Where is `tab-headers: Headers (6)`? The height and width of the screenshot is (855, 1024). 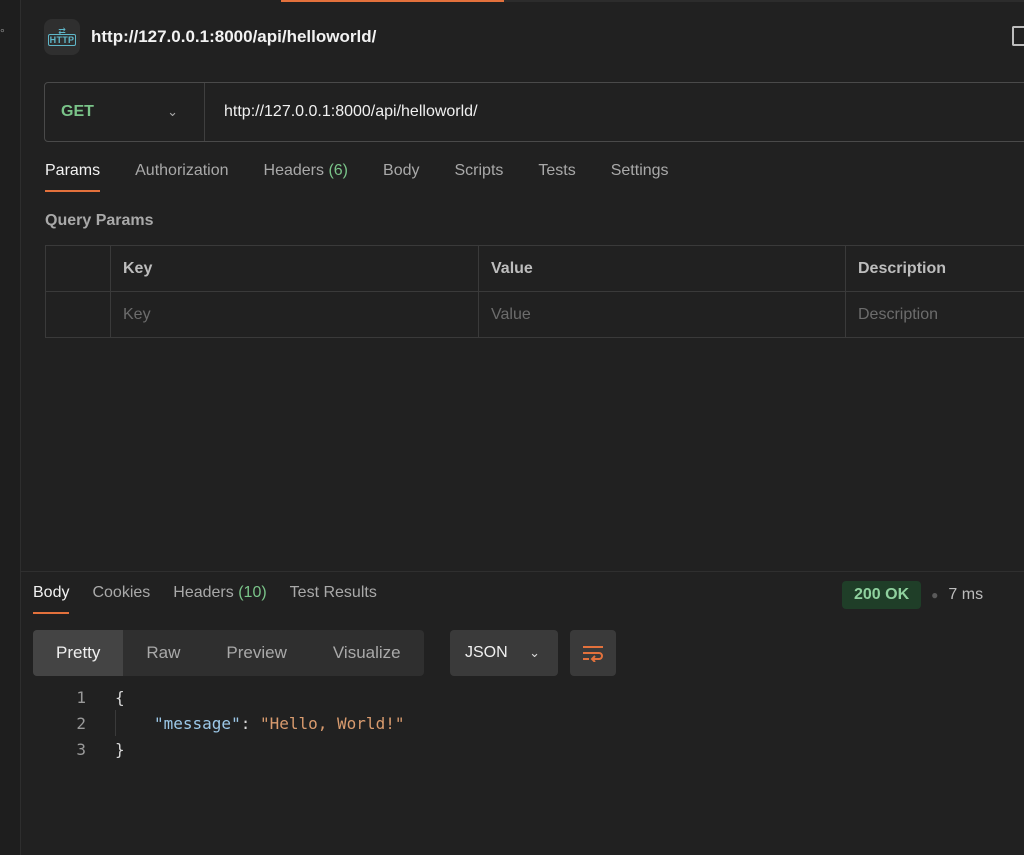
tab-headers: Headers (6) is located at coordinates (306, 177).